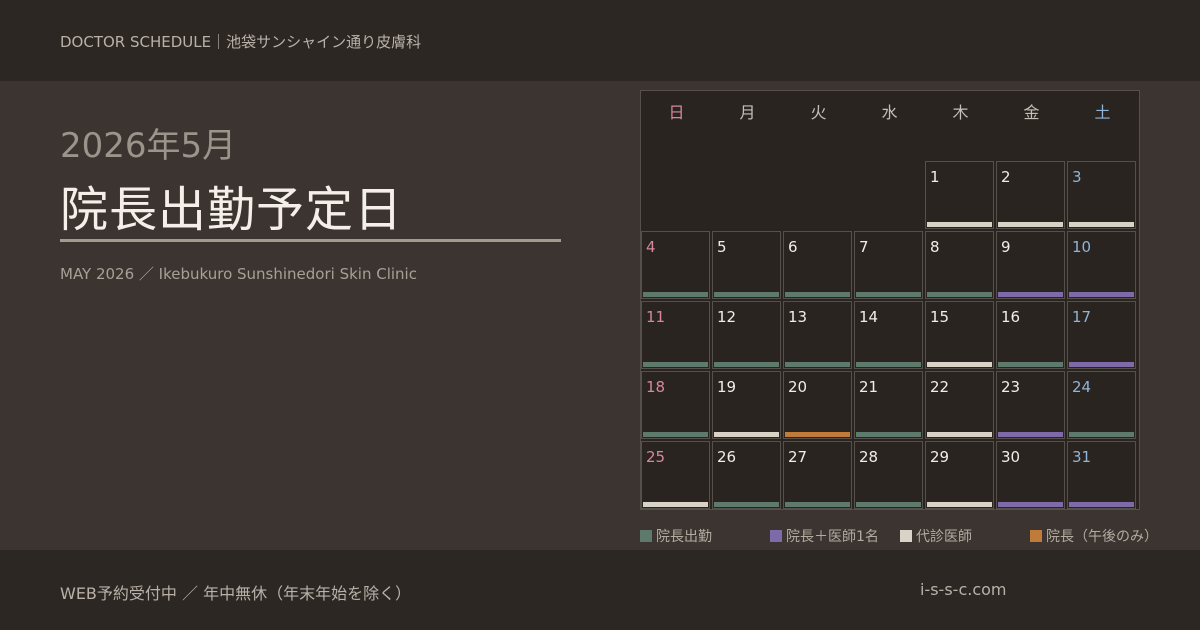 The height and width of the screenshot is (630, 1200). What do you see at coordinates (1011, 457) in the screenshot?
I see `day-number: 30` at bounding box center [1011, 457].